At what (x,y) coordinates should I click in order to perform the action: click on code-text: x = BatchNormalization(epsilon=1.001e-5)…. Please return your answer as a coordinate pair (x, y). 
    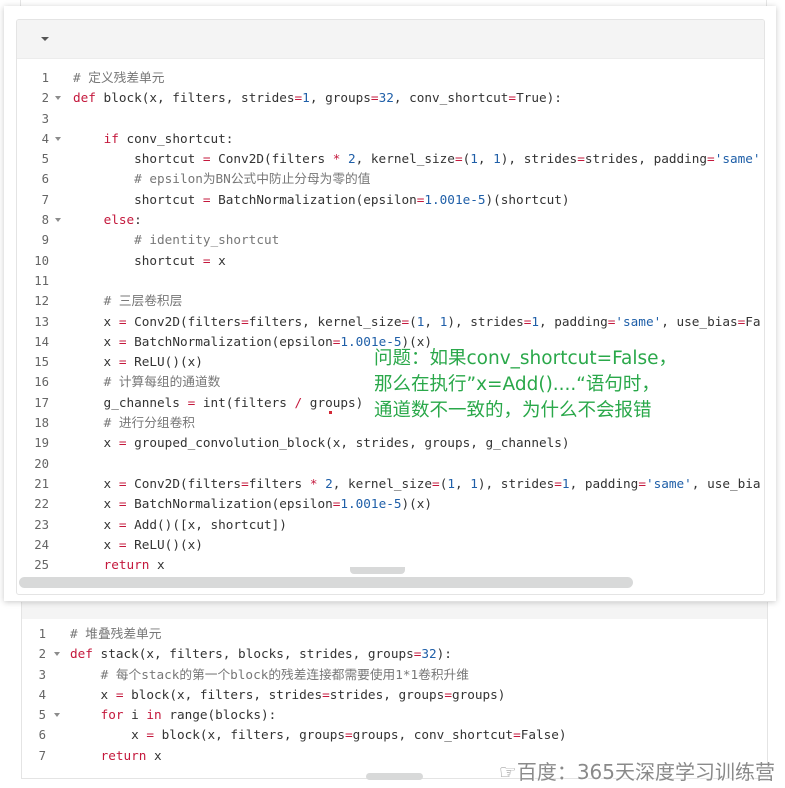
    Looking at the image, I should click on (253, 504).